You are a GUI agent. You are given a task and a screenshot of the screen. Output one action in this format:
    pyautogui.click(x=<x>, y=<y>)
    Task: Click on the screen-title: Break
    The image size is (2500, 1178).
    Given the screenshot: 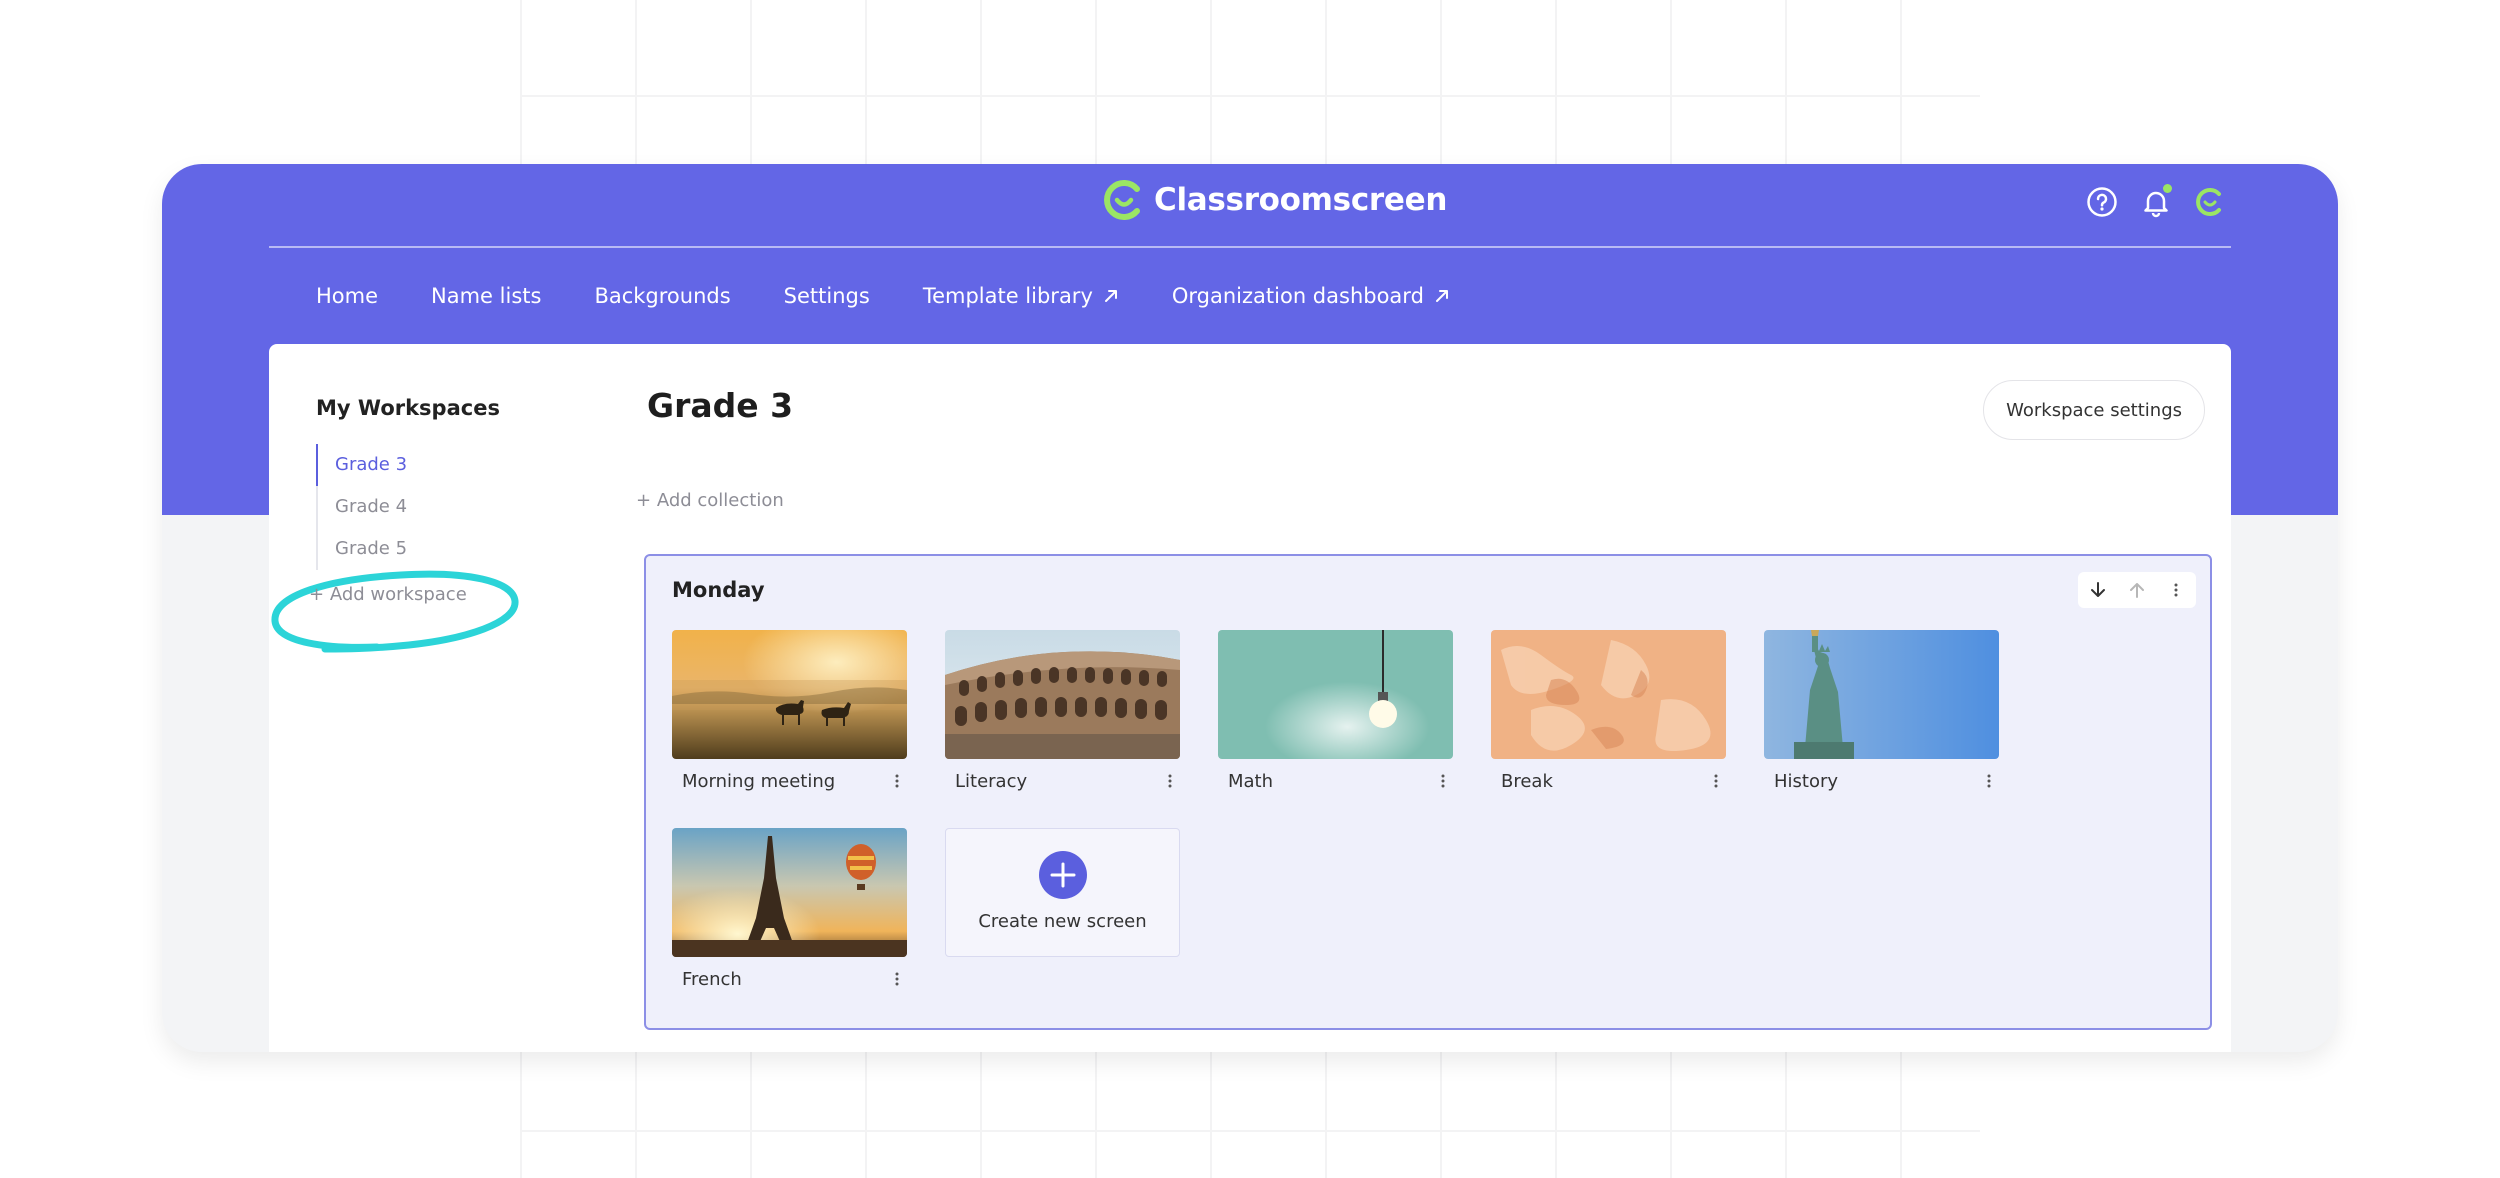 What is the action you would take?
    pyautogui.click(x=1527, y=781)
    